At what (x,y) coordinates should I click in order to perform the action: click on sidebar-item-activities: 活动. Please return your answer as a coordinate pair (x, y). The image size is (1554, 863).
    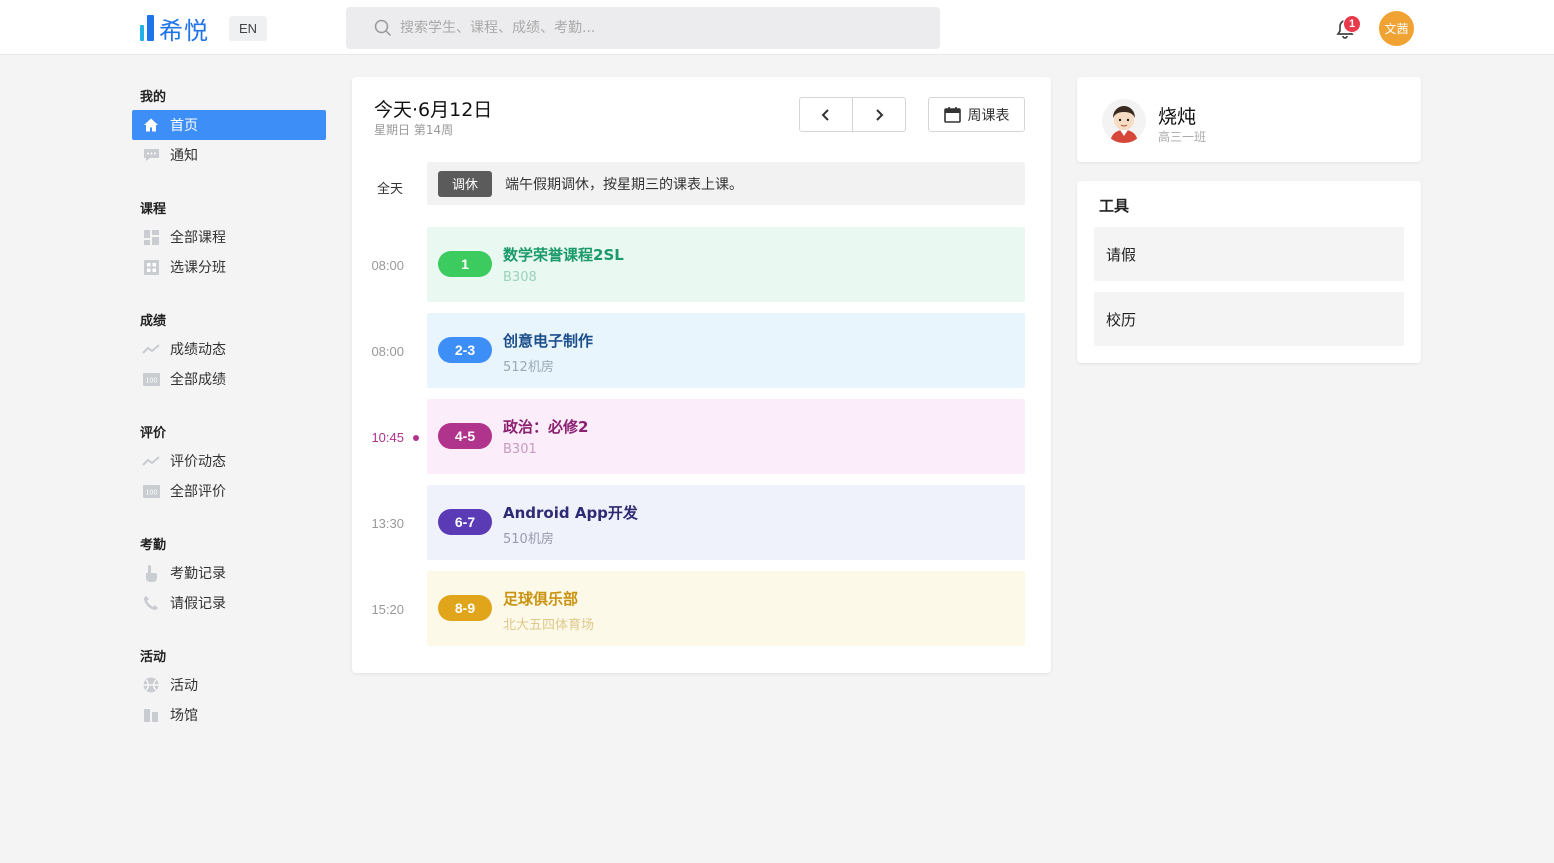
    Looking at the image, I should click on (229, 685).